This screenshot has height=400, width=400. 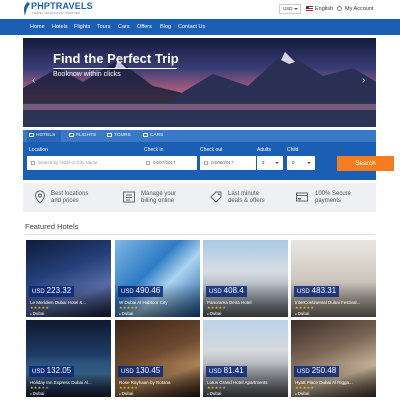 What do you see at coordinates (103, 27) in the screenshot?
I see `nav-tours: Tours` at bounding box center [103, 27].